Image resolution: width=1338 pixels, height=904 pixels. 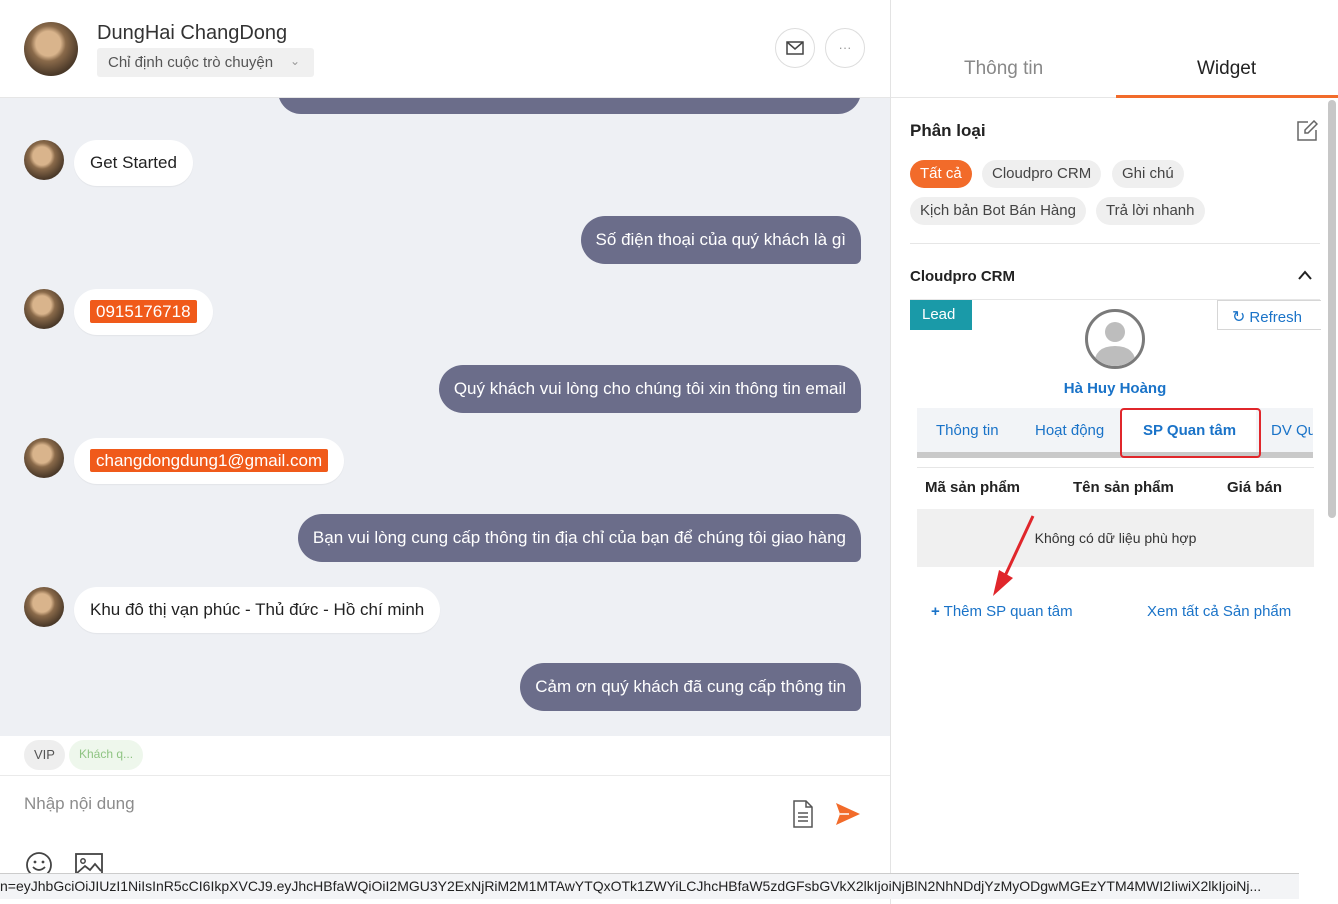 I want to click on send-icon, so click(x=848, y=814).